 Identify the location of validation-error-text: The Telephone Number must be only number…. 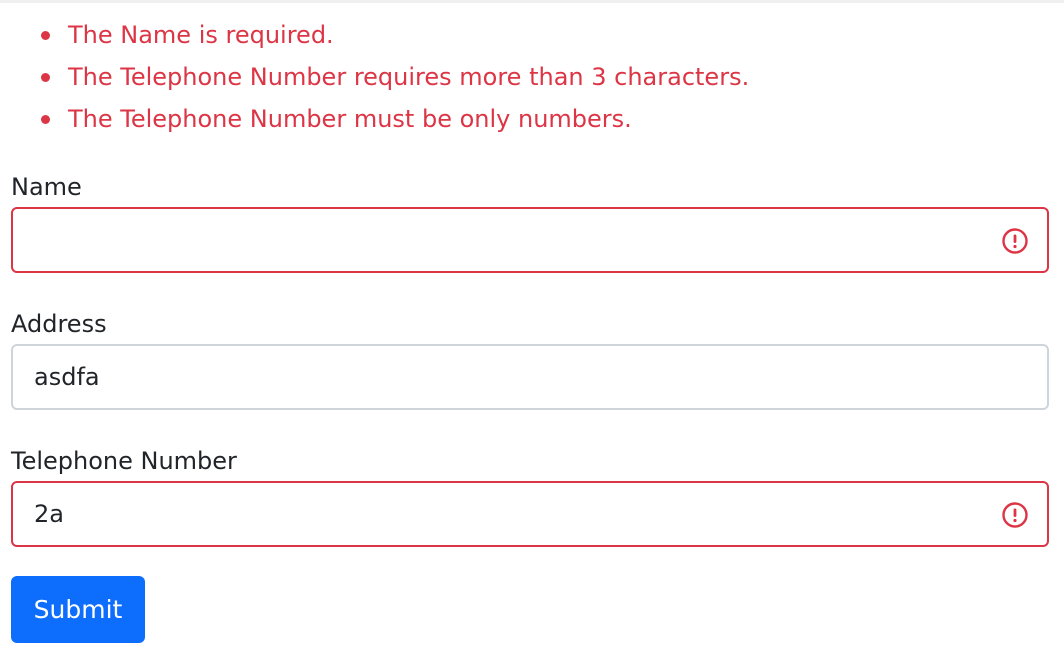
(350, 119).